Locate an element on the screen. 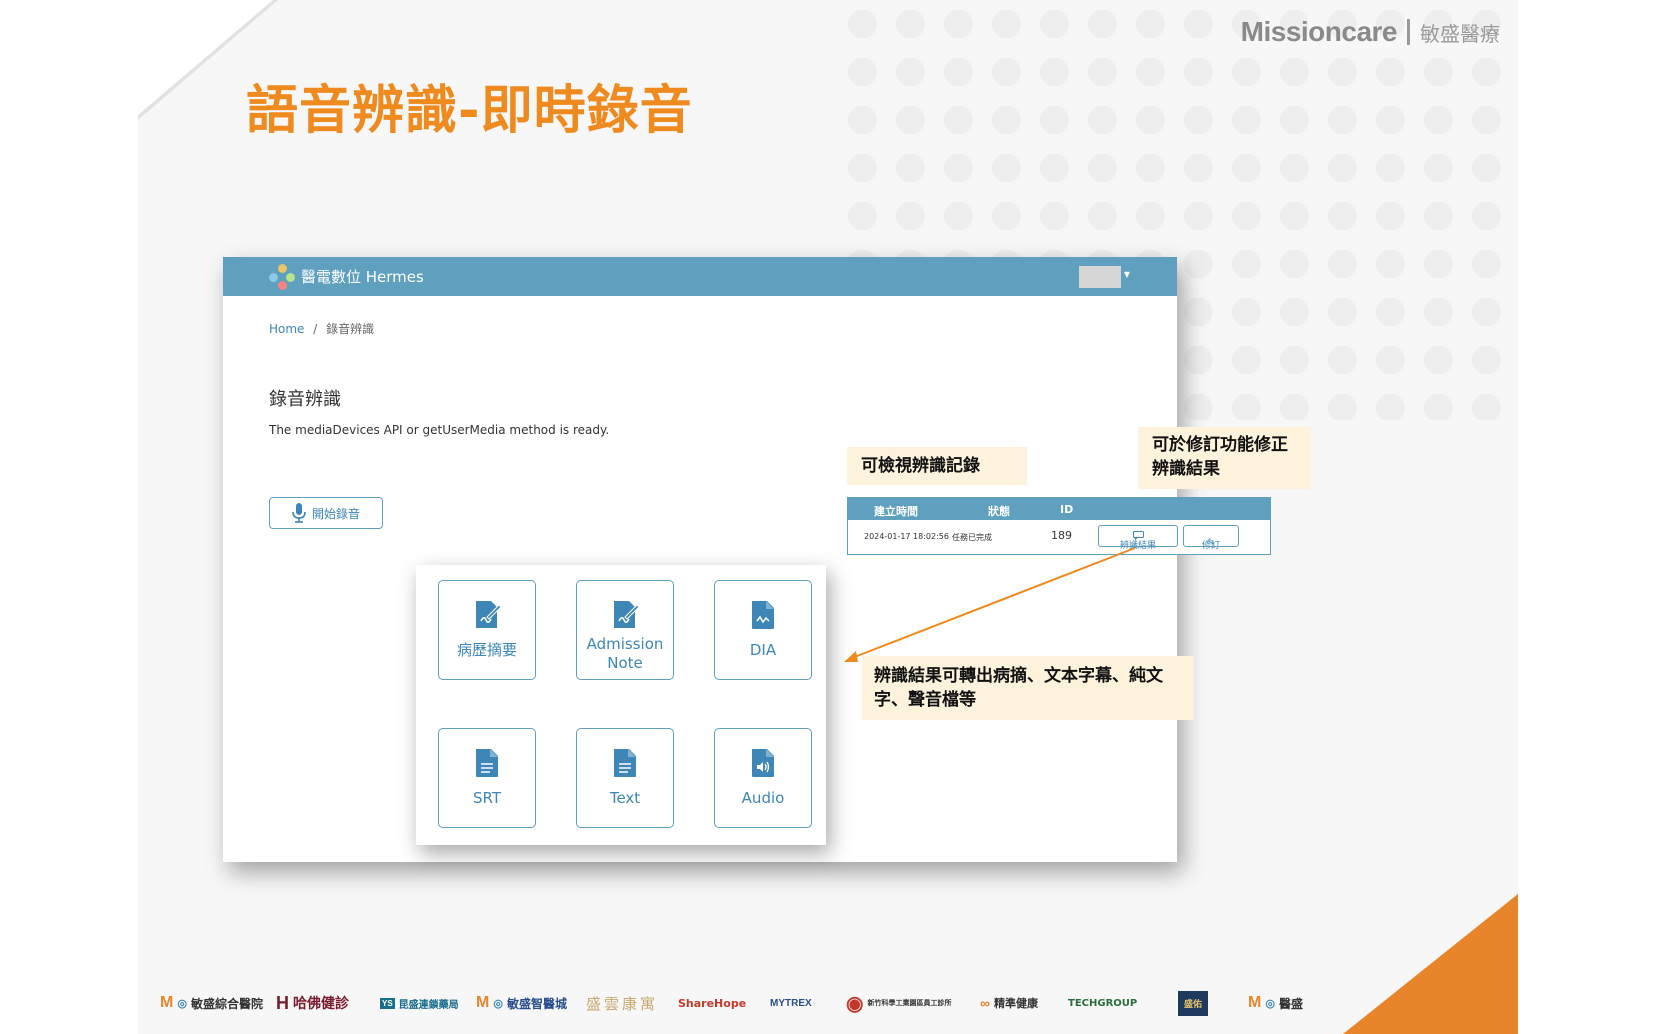  table-header: 建立時間 狀態 ID is located at coordinates (1059, 509).